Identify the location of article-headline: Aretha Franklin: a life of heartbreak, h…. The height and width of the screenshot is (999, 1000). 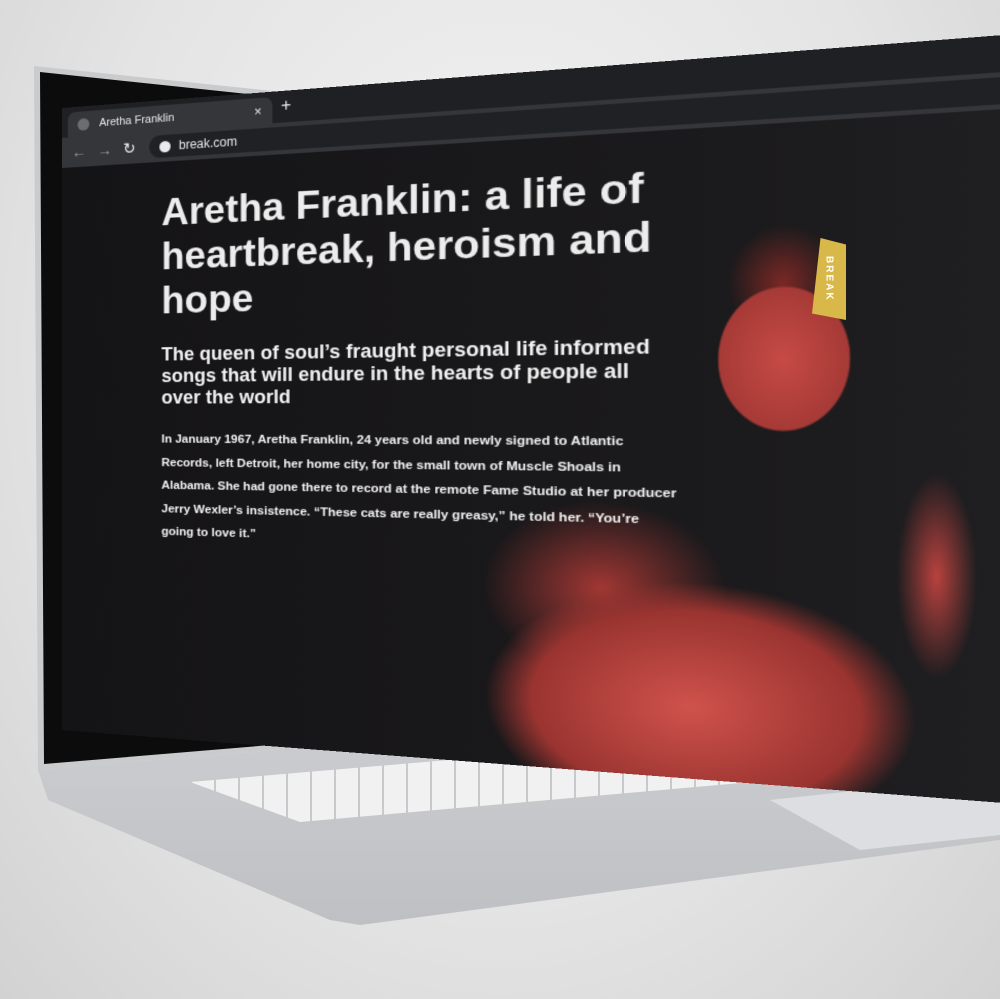
(406, 243).